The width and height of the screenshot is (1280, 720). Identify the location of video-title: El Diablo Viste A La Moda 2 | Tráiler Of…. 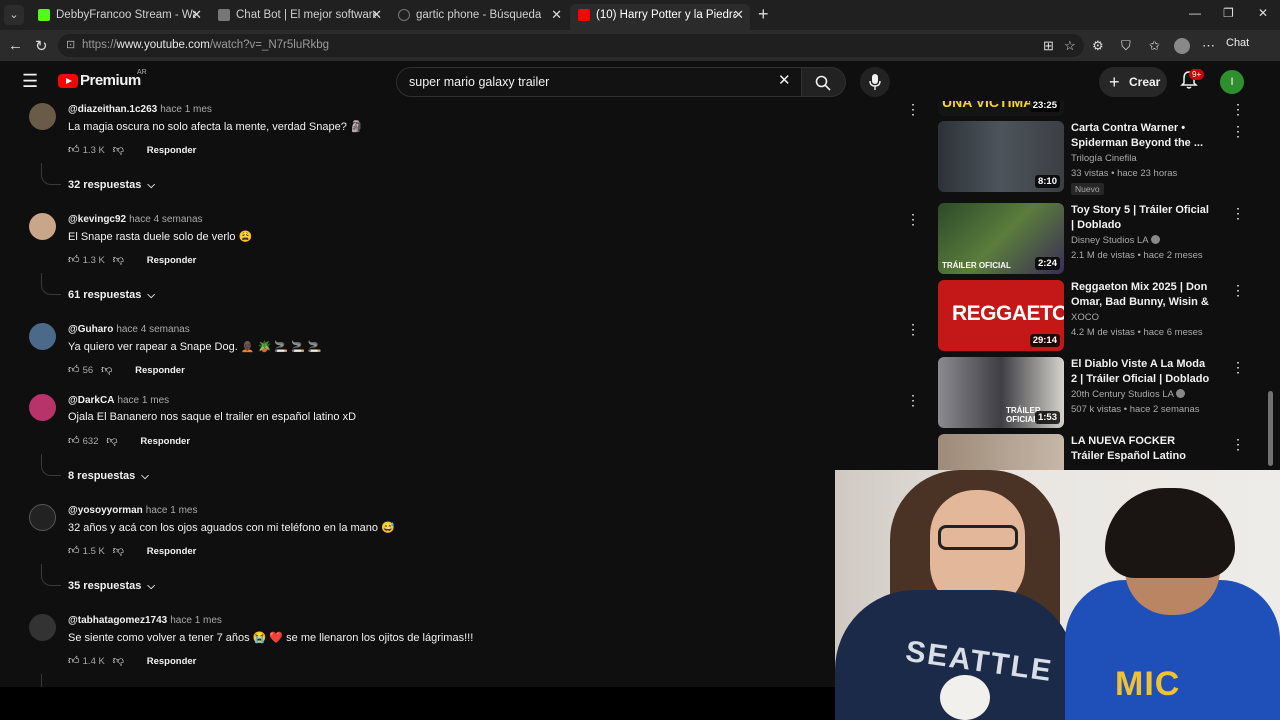
(1141, 372).